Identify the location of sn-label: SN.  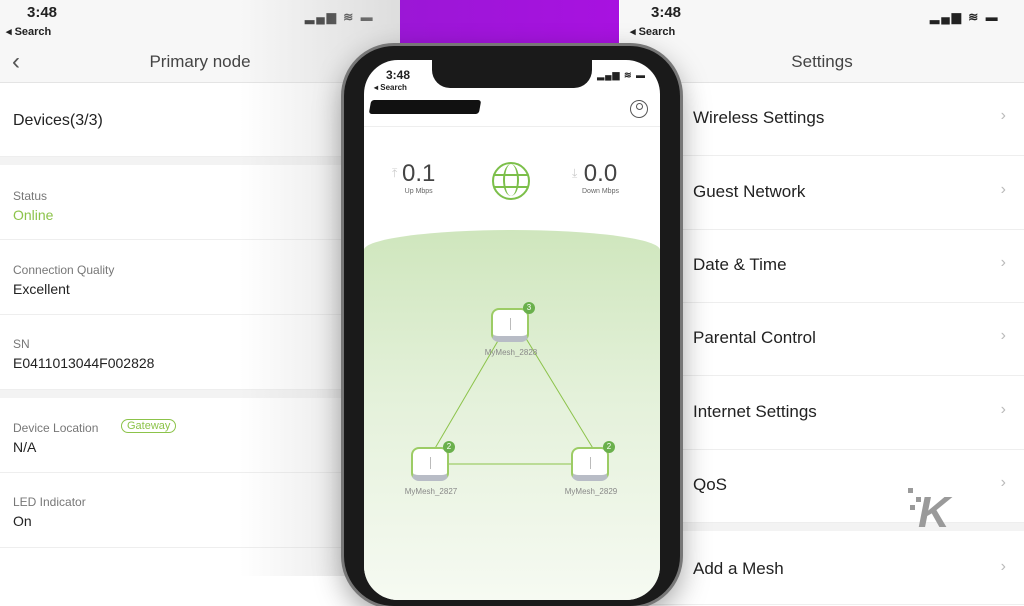
(21, 344).